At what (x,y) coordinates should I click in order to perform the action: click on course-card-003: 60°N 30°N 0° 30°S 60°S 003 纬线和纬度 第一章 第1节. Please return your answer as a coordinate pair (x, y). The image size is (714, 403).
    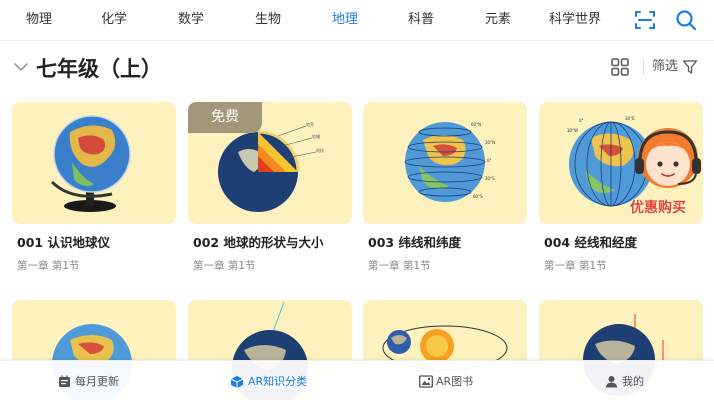
    Looking at the image, I should click on (445, 189).